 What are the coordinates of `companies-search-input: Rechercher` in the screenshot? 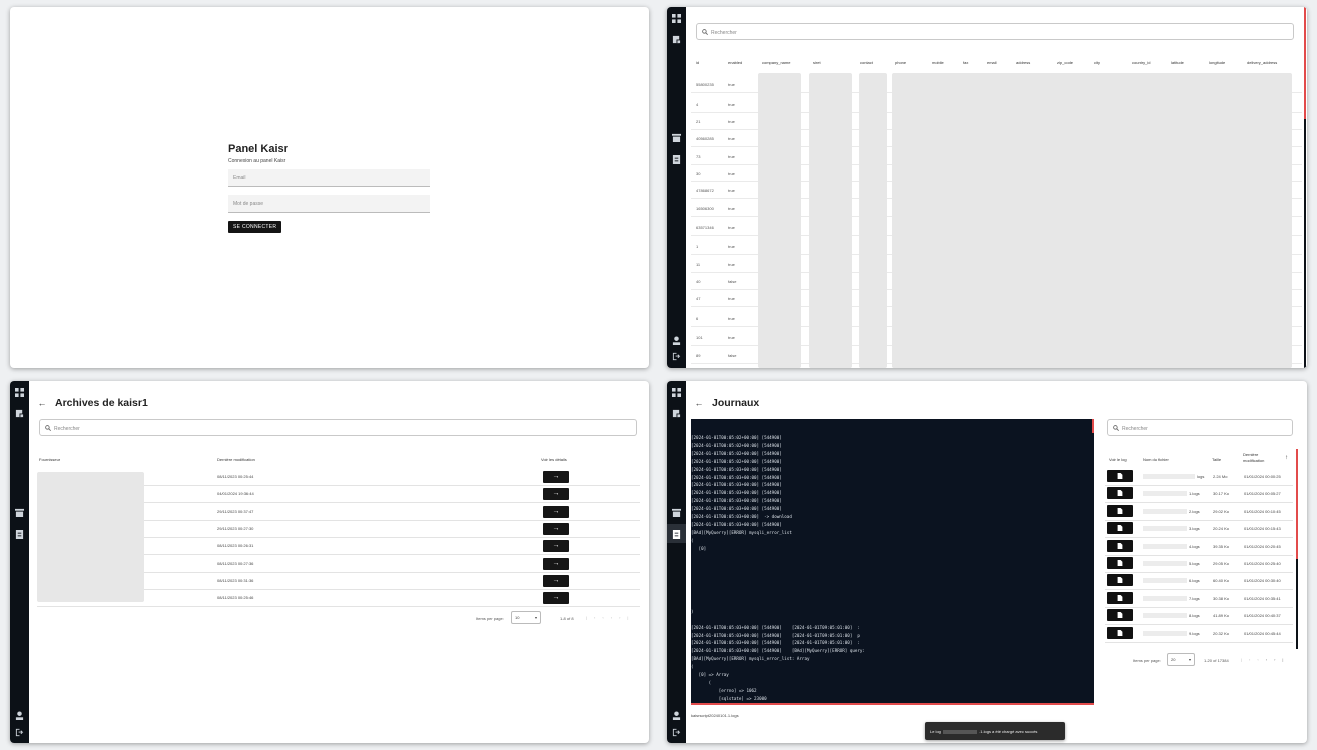 It's located at (995, 31).